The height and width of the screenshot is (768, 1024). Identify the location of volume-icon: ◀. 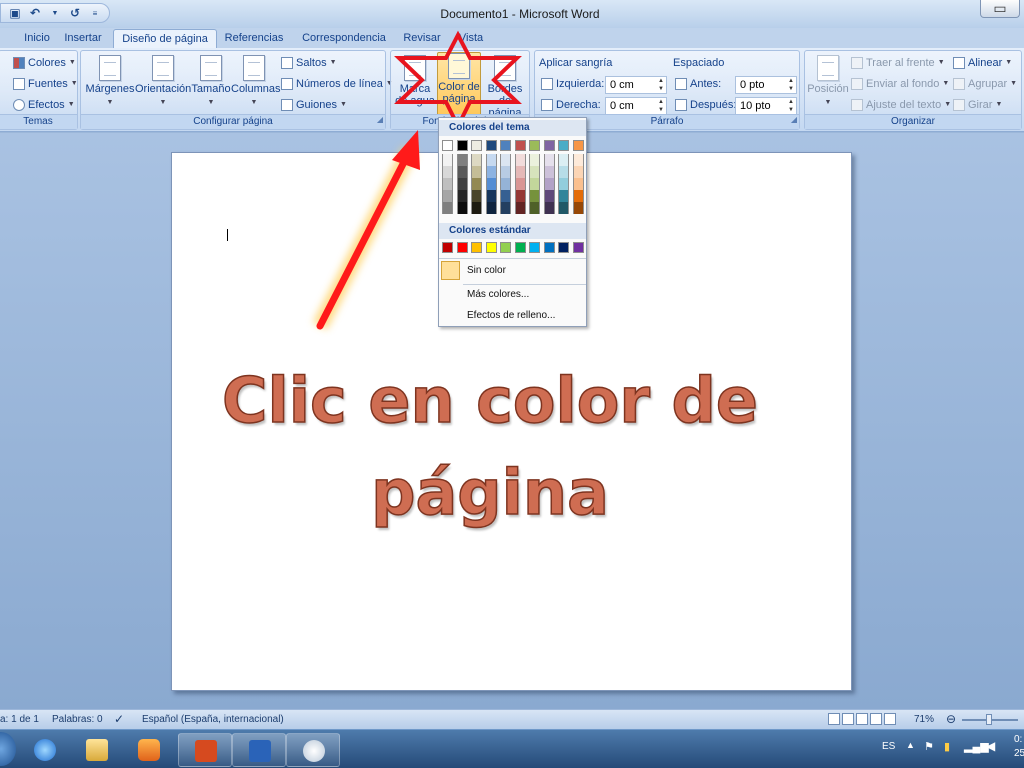
(990, 746).